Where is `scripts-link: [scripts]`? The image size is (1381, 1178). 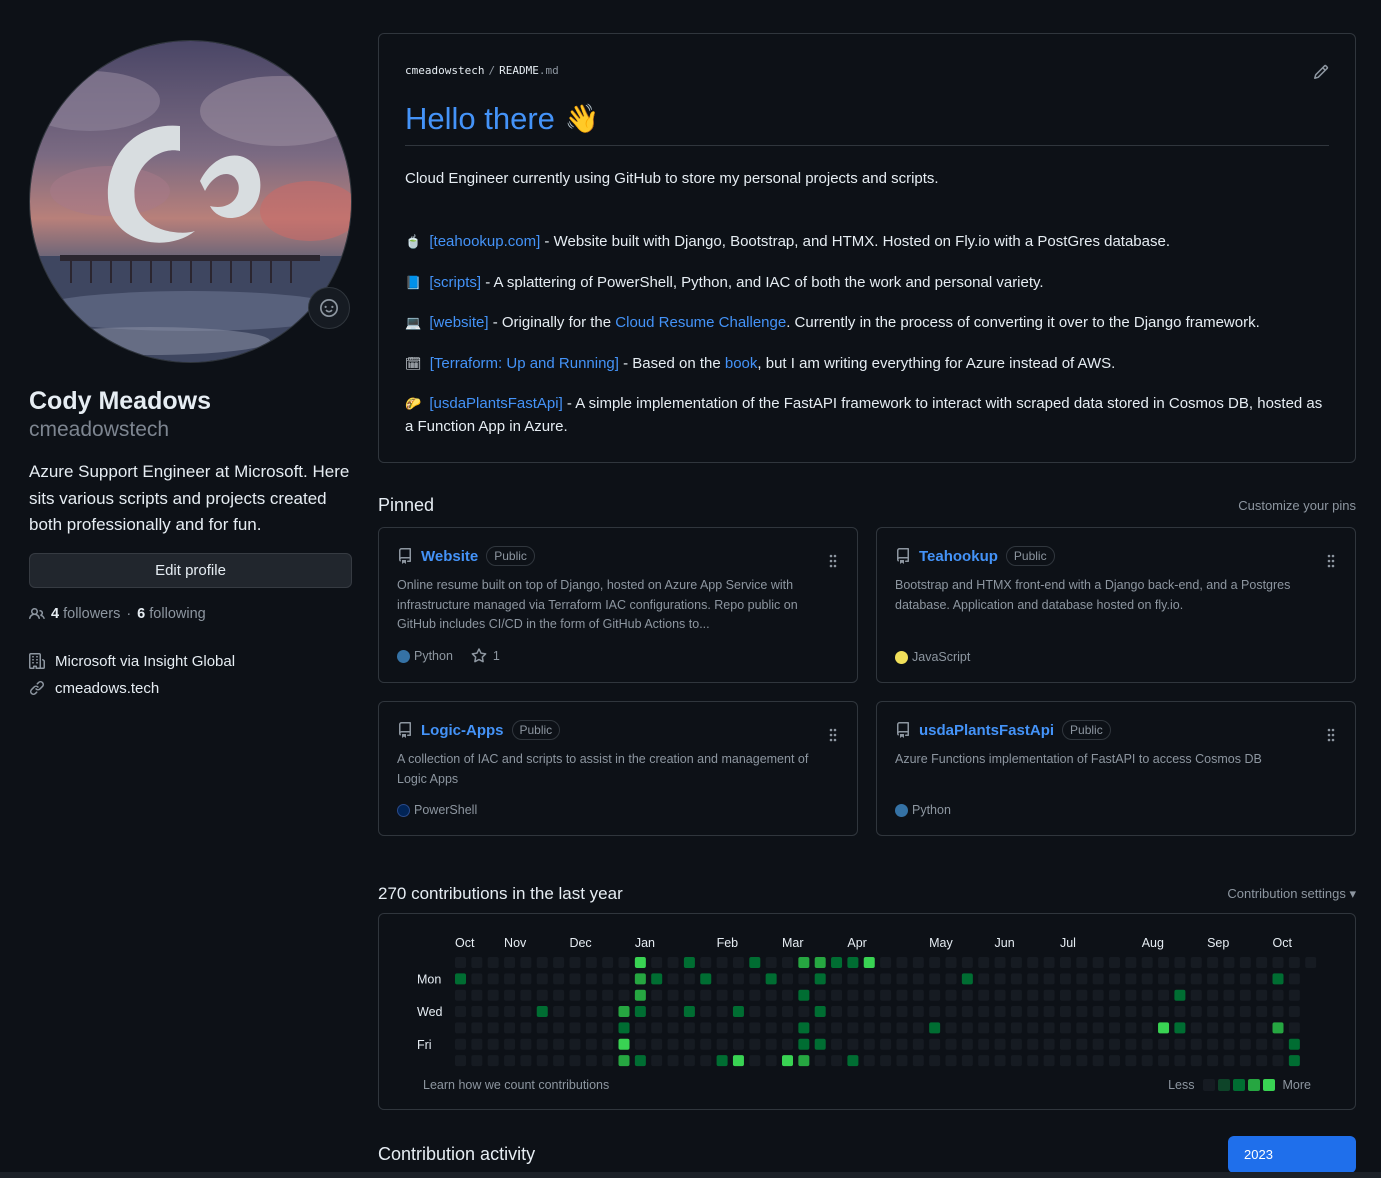 scripts-link: [scripts] is located at coordinates (455, 282).